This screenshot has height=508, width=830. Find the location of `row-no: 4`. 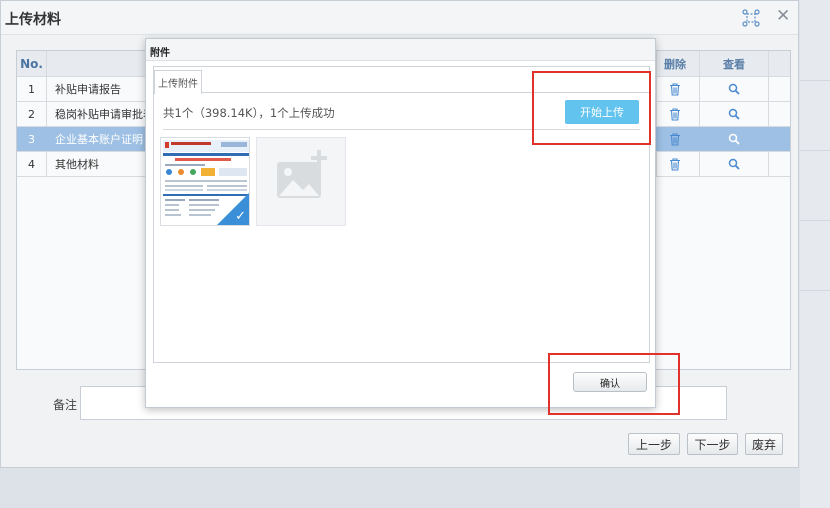

row-no: 4 is located at coordinates (32, 164).